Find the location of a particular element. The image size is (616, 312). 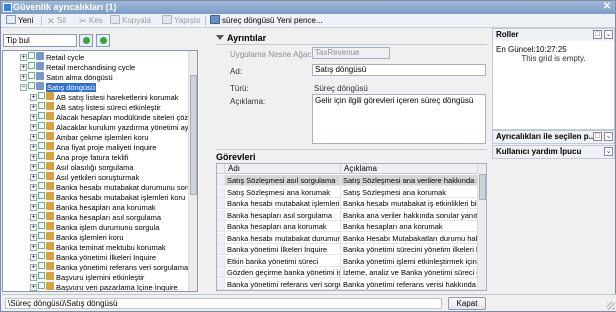

cut-button: ✂ Kes is located at coordinates (91, 21).